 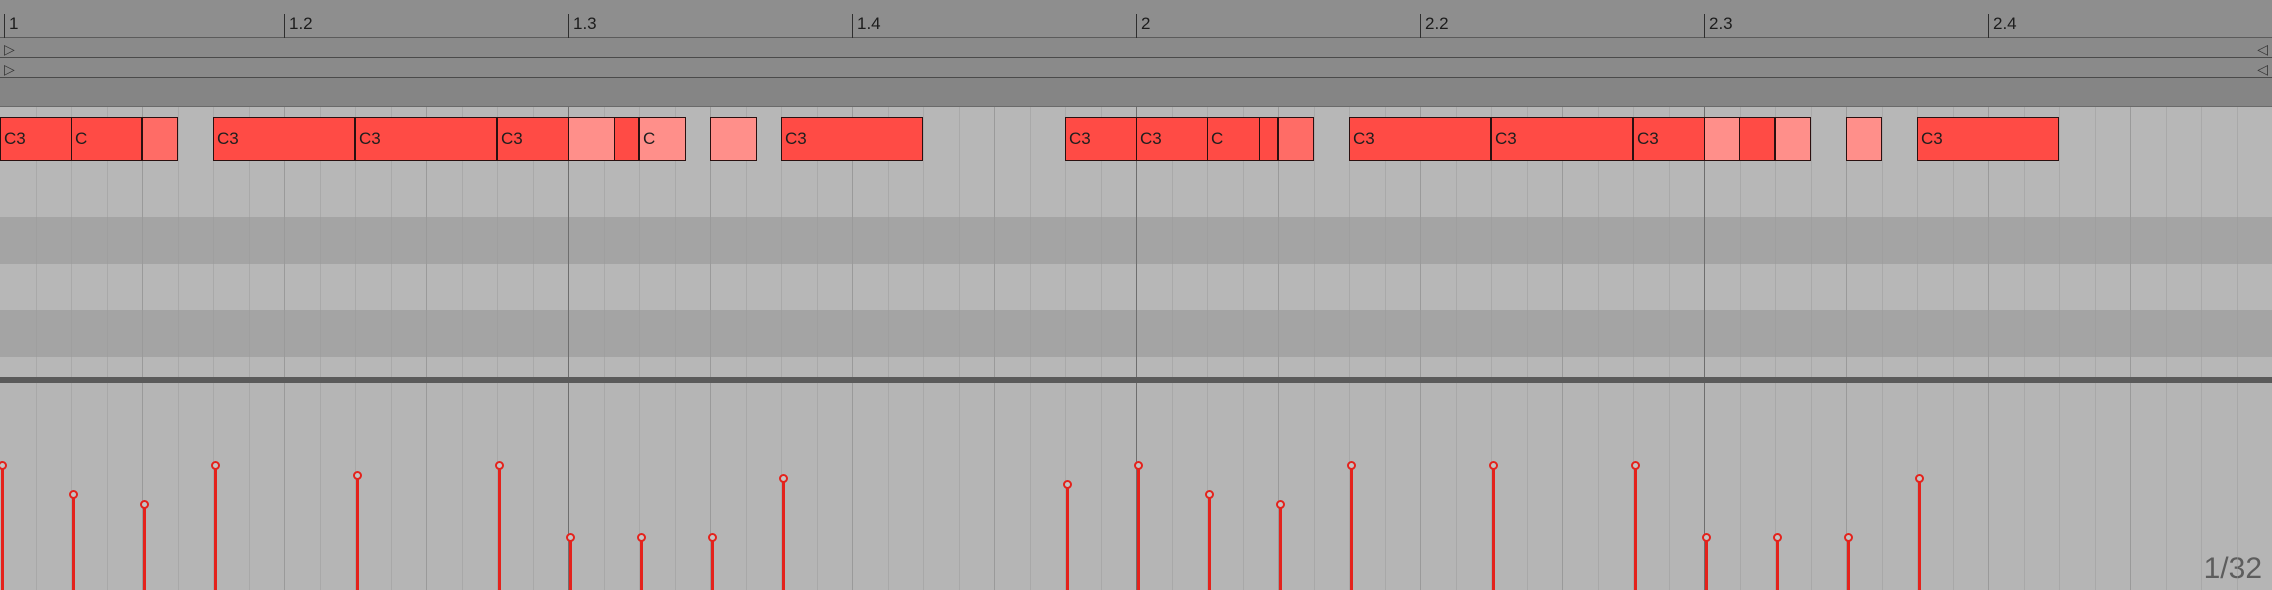 What do you see at coordinates (14, 23) in the screenshot?
I see `ruler-label: 1` at bounding box center [14, 23].